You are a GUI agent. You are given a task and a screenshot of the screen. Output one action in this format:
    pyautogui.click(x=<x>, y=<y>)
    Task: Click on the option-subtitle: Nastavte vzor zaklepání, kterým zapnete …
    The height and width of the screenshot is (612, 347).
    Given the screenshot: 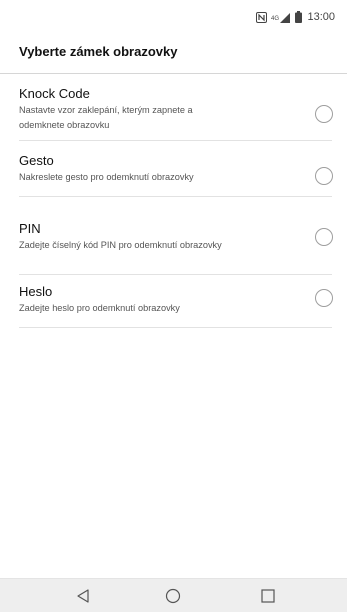 What is the action you would take?
    pyautogui.click(x=154, y=118)
    